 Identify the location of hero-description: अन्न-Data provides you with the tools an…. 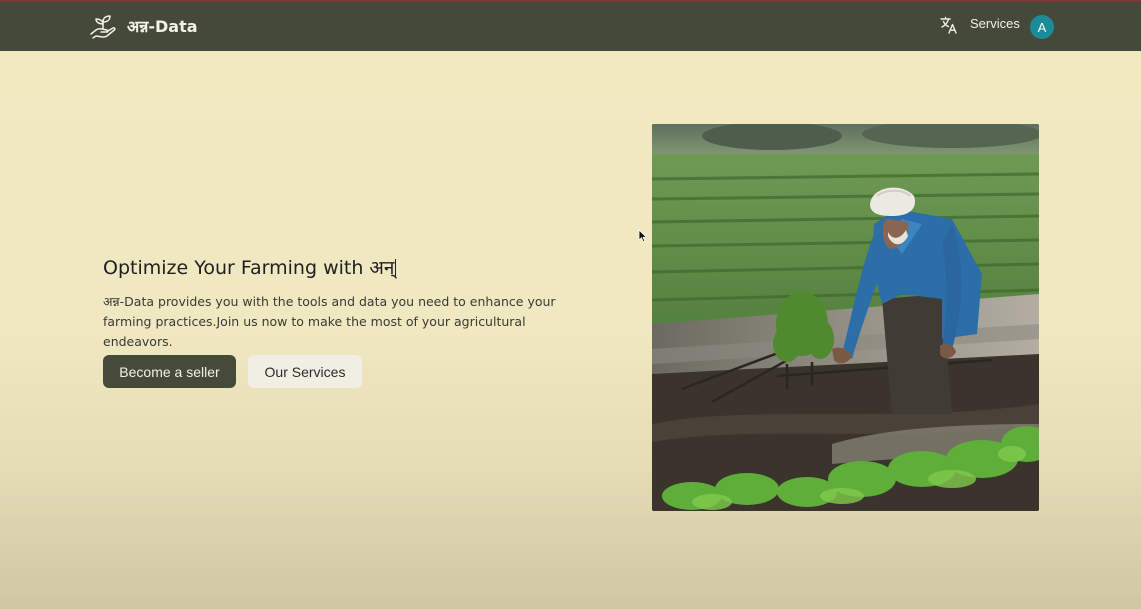
(329, 321).